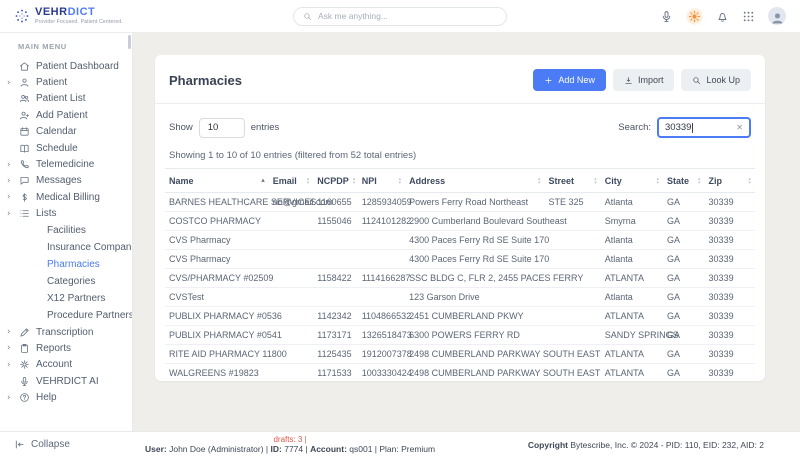  I want to click on phone-icon, so click(24, 164).